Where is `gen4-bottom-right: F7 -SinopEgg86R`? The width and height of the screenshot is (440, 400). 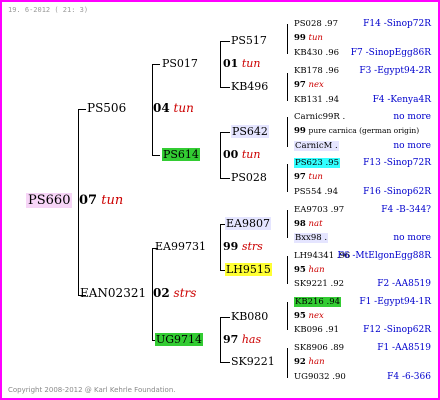
gen4-bottom-right: F7 -SinopEgg86R is located at coordinates (390, 53).